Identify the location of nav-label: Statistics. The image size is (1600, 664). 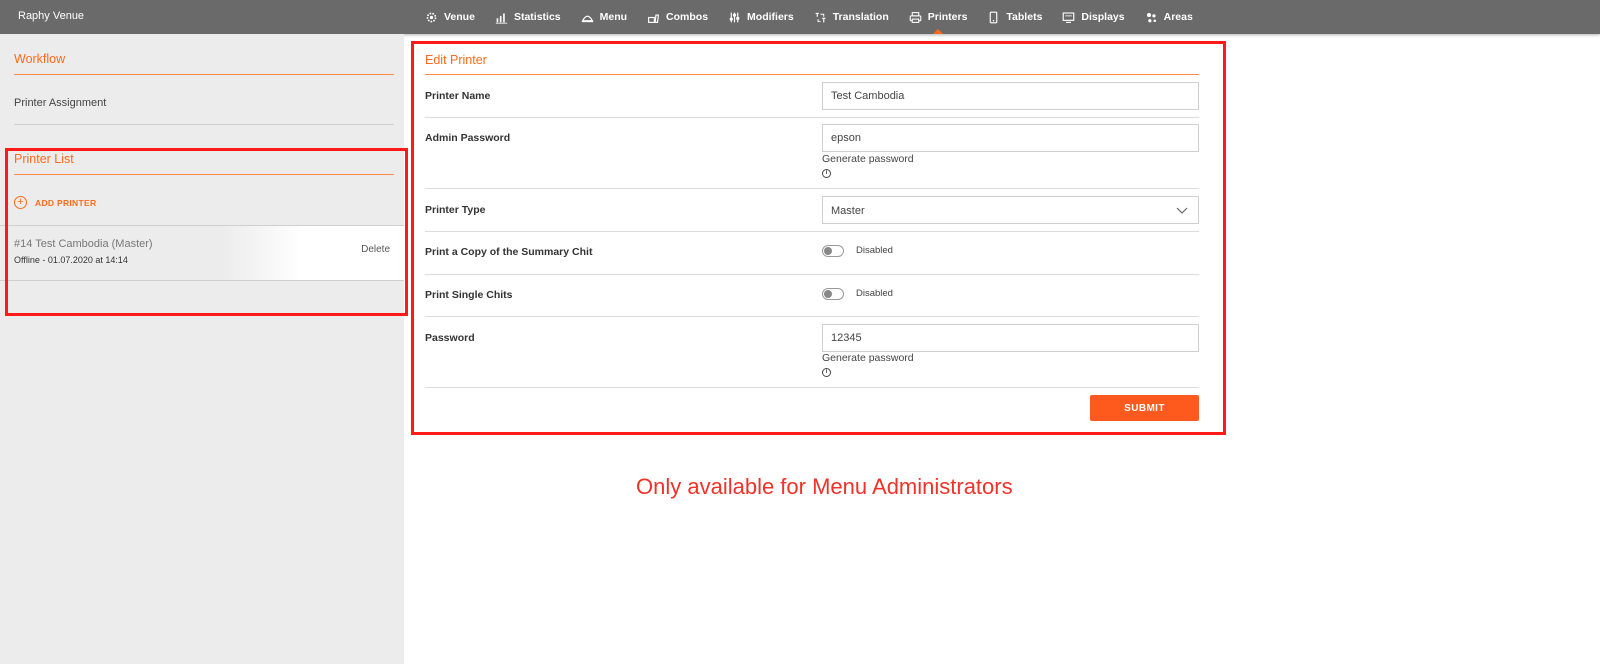
(537, 17).